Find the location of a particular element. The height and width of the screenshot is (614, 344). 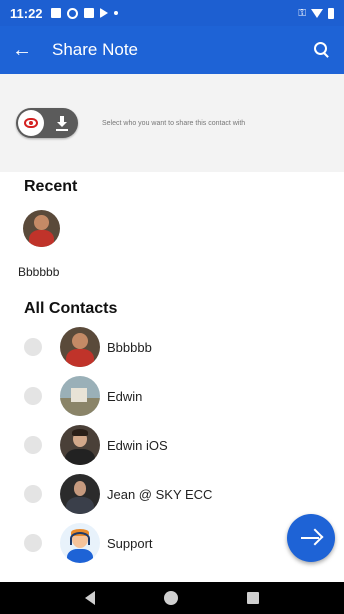

sync-icon is located at coordinates (72, 13).